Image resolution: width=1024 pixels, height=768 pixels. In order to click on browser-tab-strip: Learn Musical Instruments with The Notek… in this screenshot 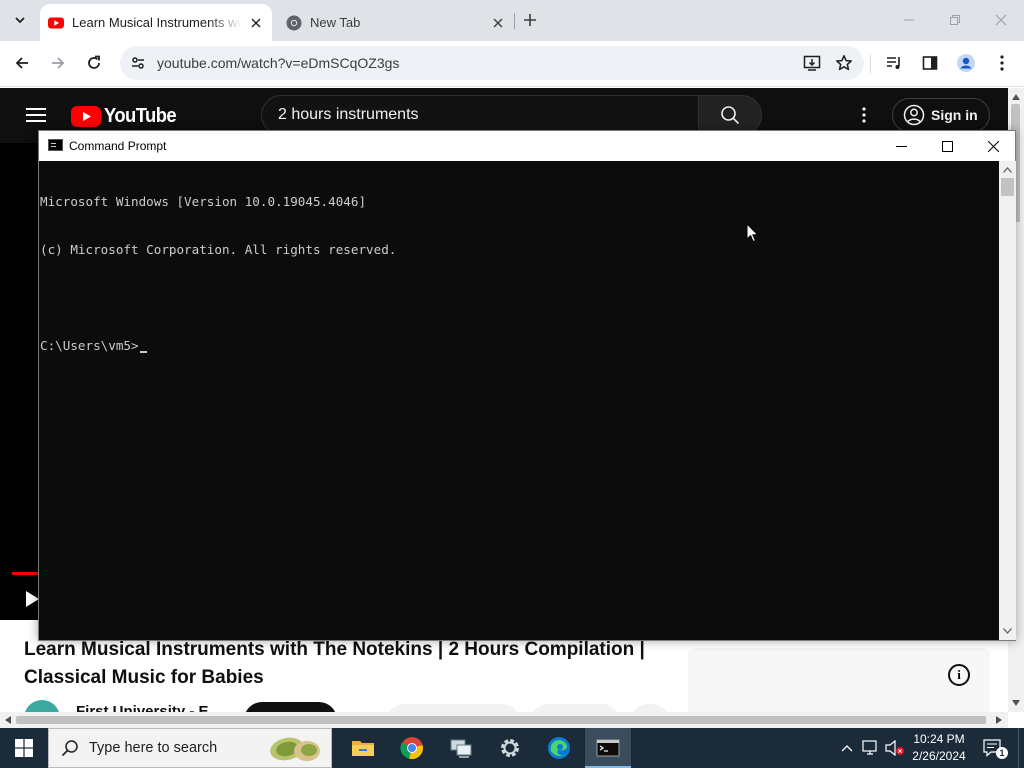, I will do `click(512, 20)`.